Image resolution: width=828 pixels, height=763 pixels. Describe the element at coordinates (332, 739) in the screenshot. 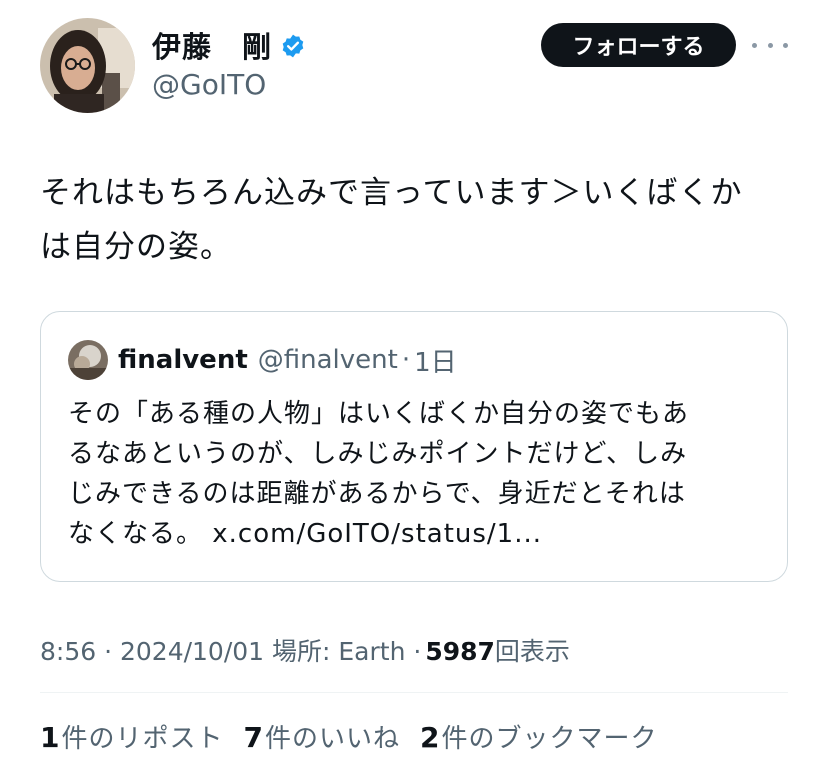

I see `likes-label: 件のいいね` at that location.